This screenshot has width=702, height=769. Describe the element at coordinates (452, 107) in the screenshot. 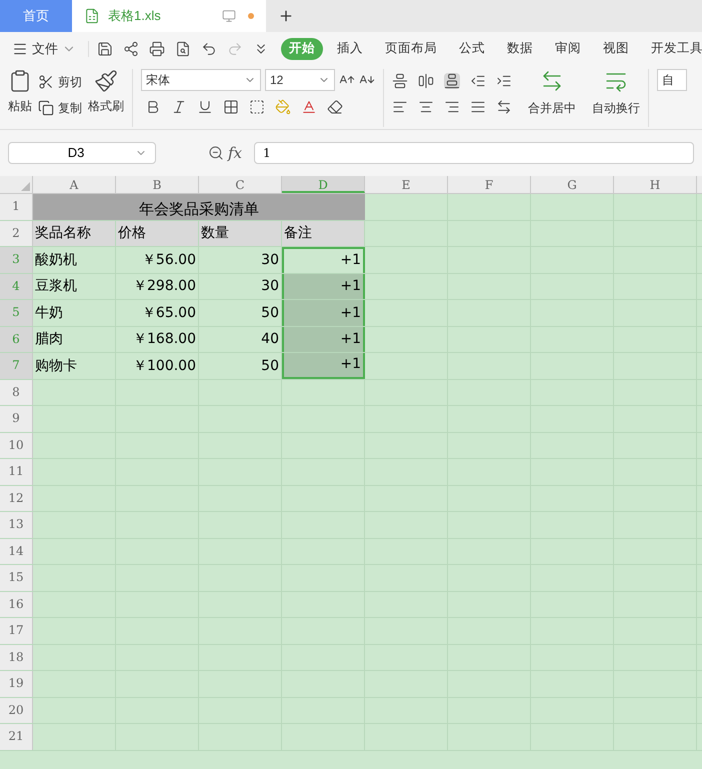

I see `align-right-icon` at that location.